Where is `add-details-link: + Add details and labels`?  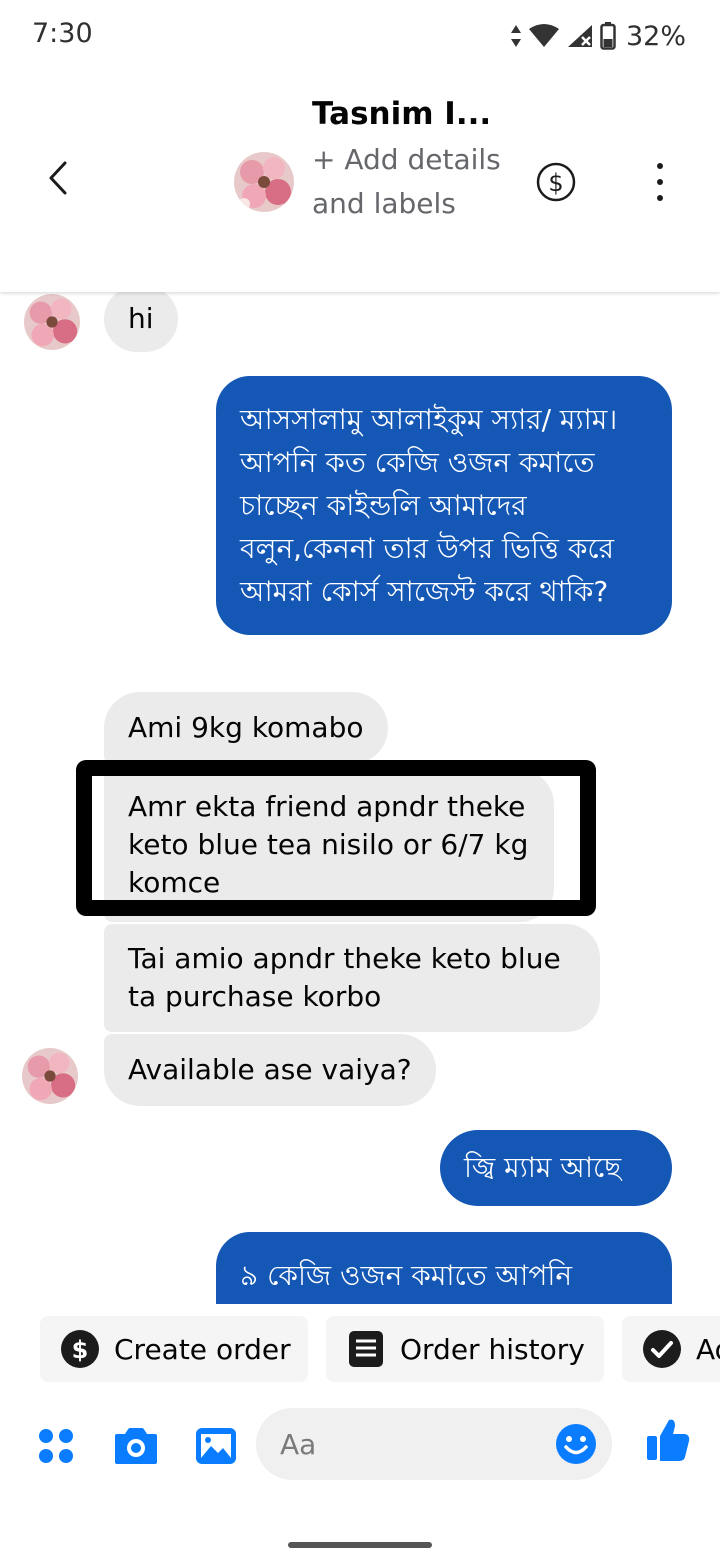 add-details-link: + Add details and labels is located at coordinates (412, 182).